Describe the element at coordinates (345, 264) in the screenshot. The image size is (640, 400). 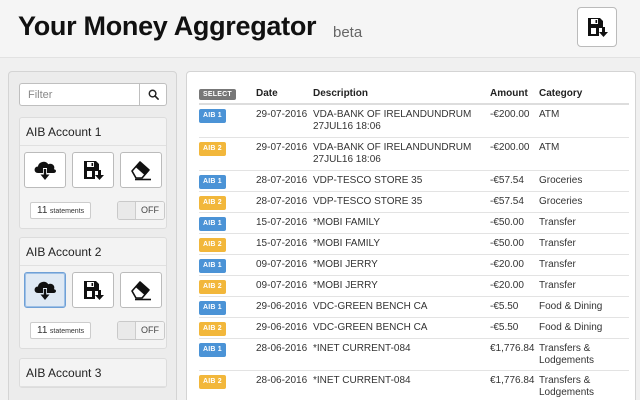
I see `description-line-1: *MOBI JERRY` at that location.